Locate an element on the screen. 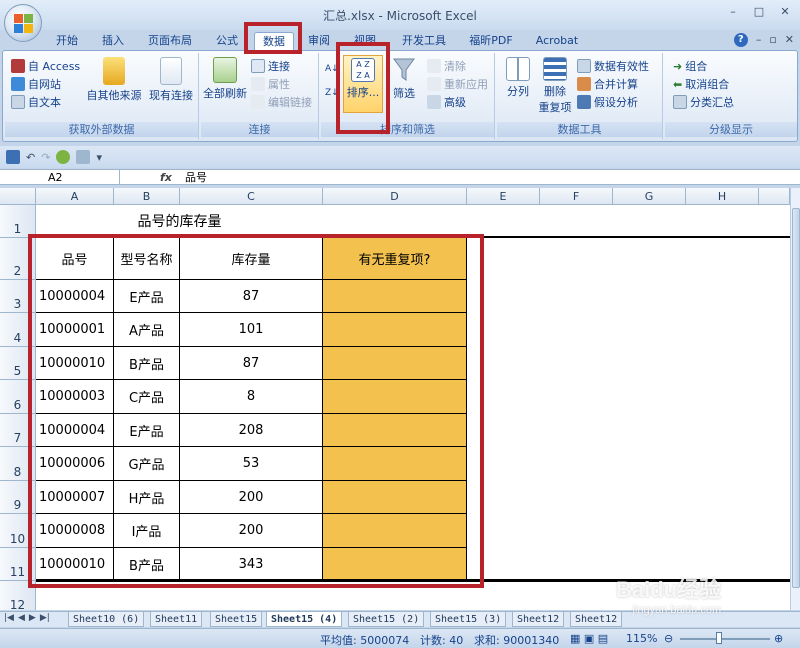  next-sheet-icon: ▶ is located at coordinates (32, 618).